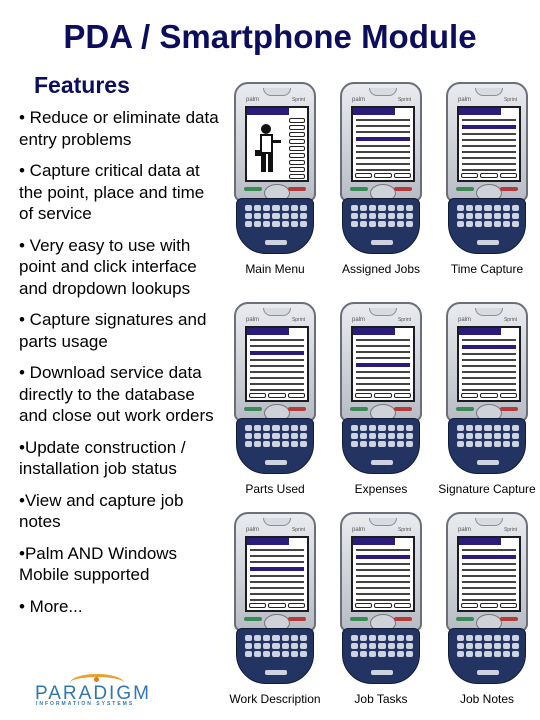 The image size is (540, 720). What do you see at coordinates (101, 511) in the screenshot?
I see `feature-item: •View and capture job notes` at bounding box center [101, 511].